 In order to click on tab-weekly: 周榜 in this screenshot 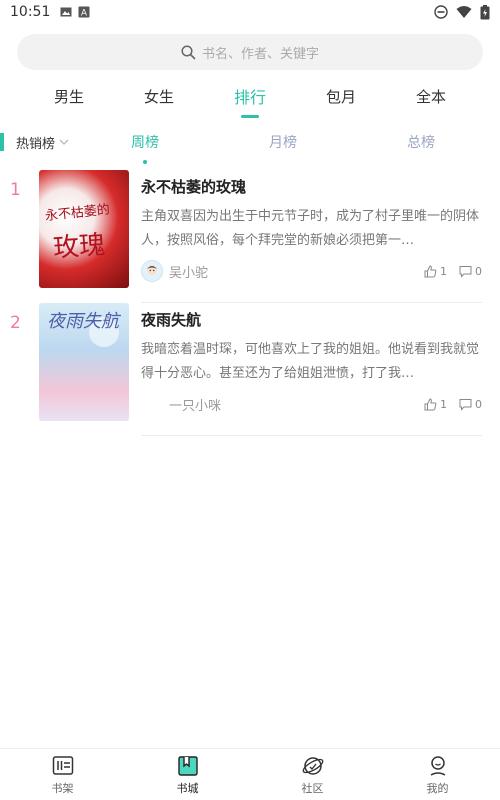, I will do `click(145, 146)`.